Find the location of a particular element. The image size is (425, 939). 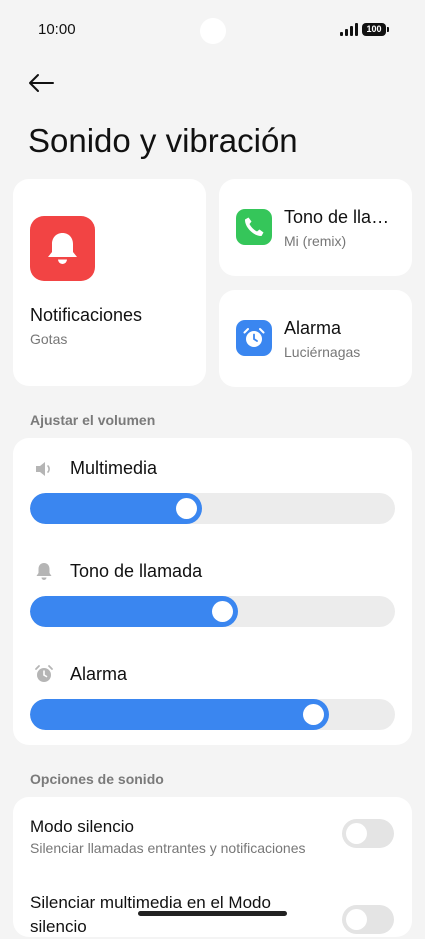

page-title: Sonido y vibración is located at coordinates (163, 140).